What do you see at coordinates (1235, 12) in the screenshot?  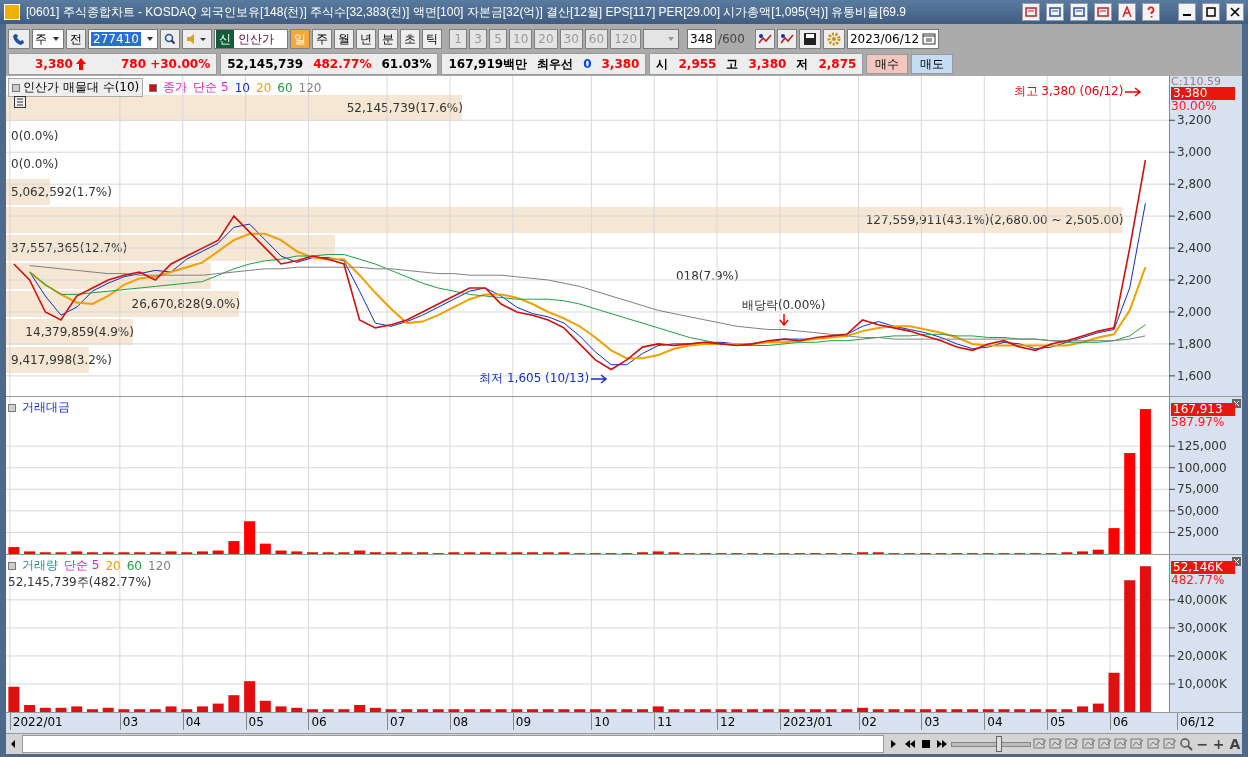 I see `close-icon` at bounding box center [1235, 12].